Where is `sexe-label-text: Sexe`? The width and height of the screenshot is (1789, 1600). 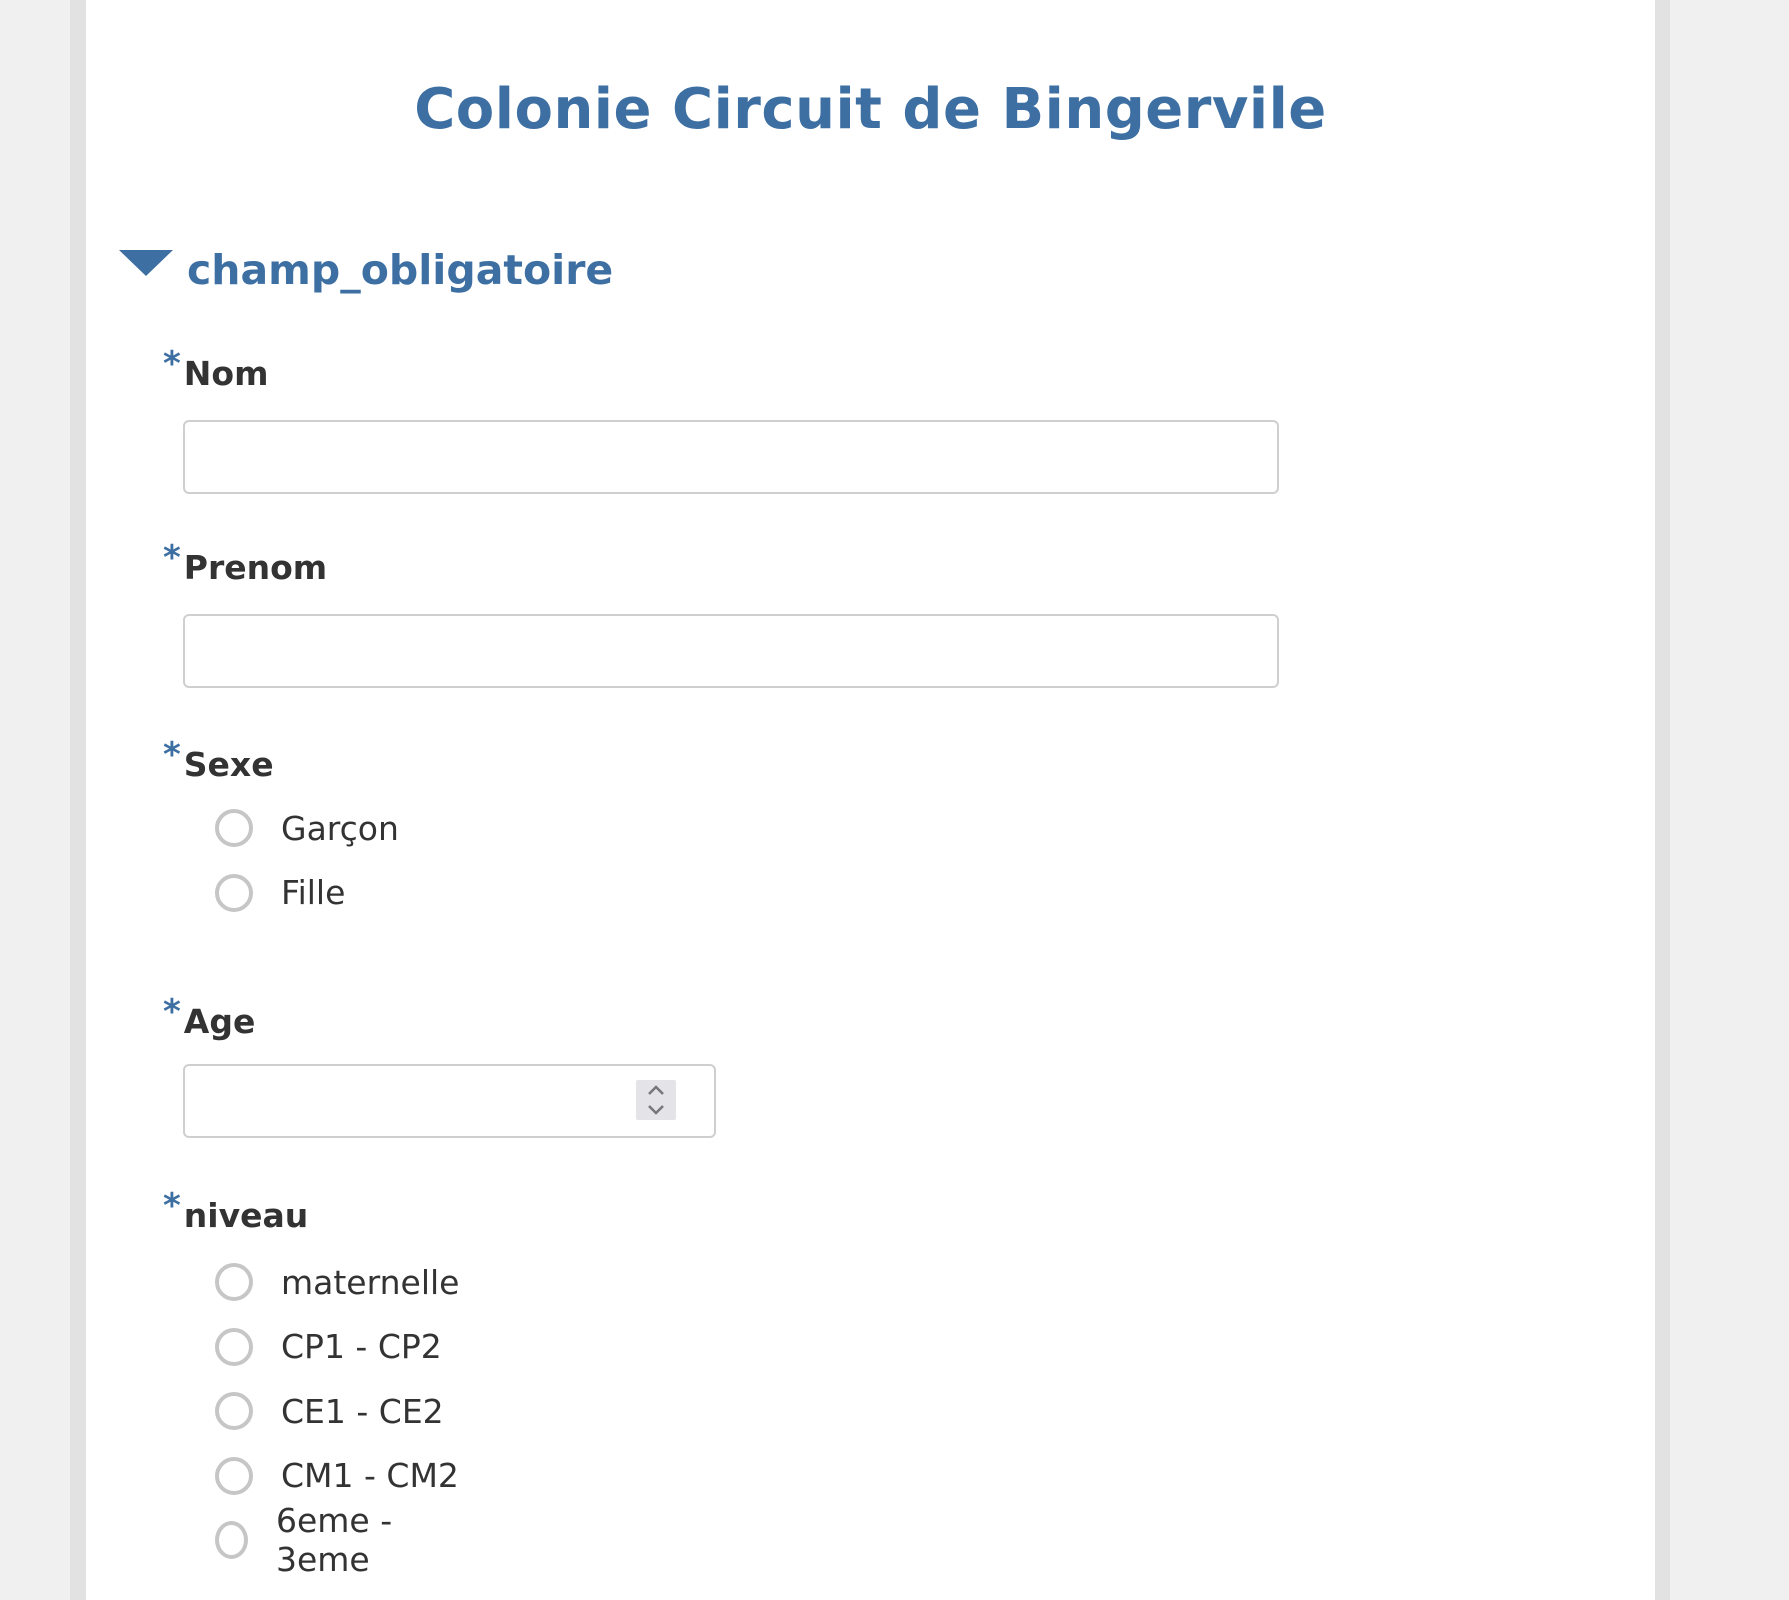
sexe-label-text: Sexe is located at coordinates (228, 764).